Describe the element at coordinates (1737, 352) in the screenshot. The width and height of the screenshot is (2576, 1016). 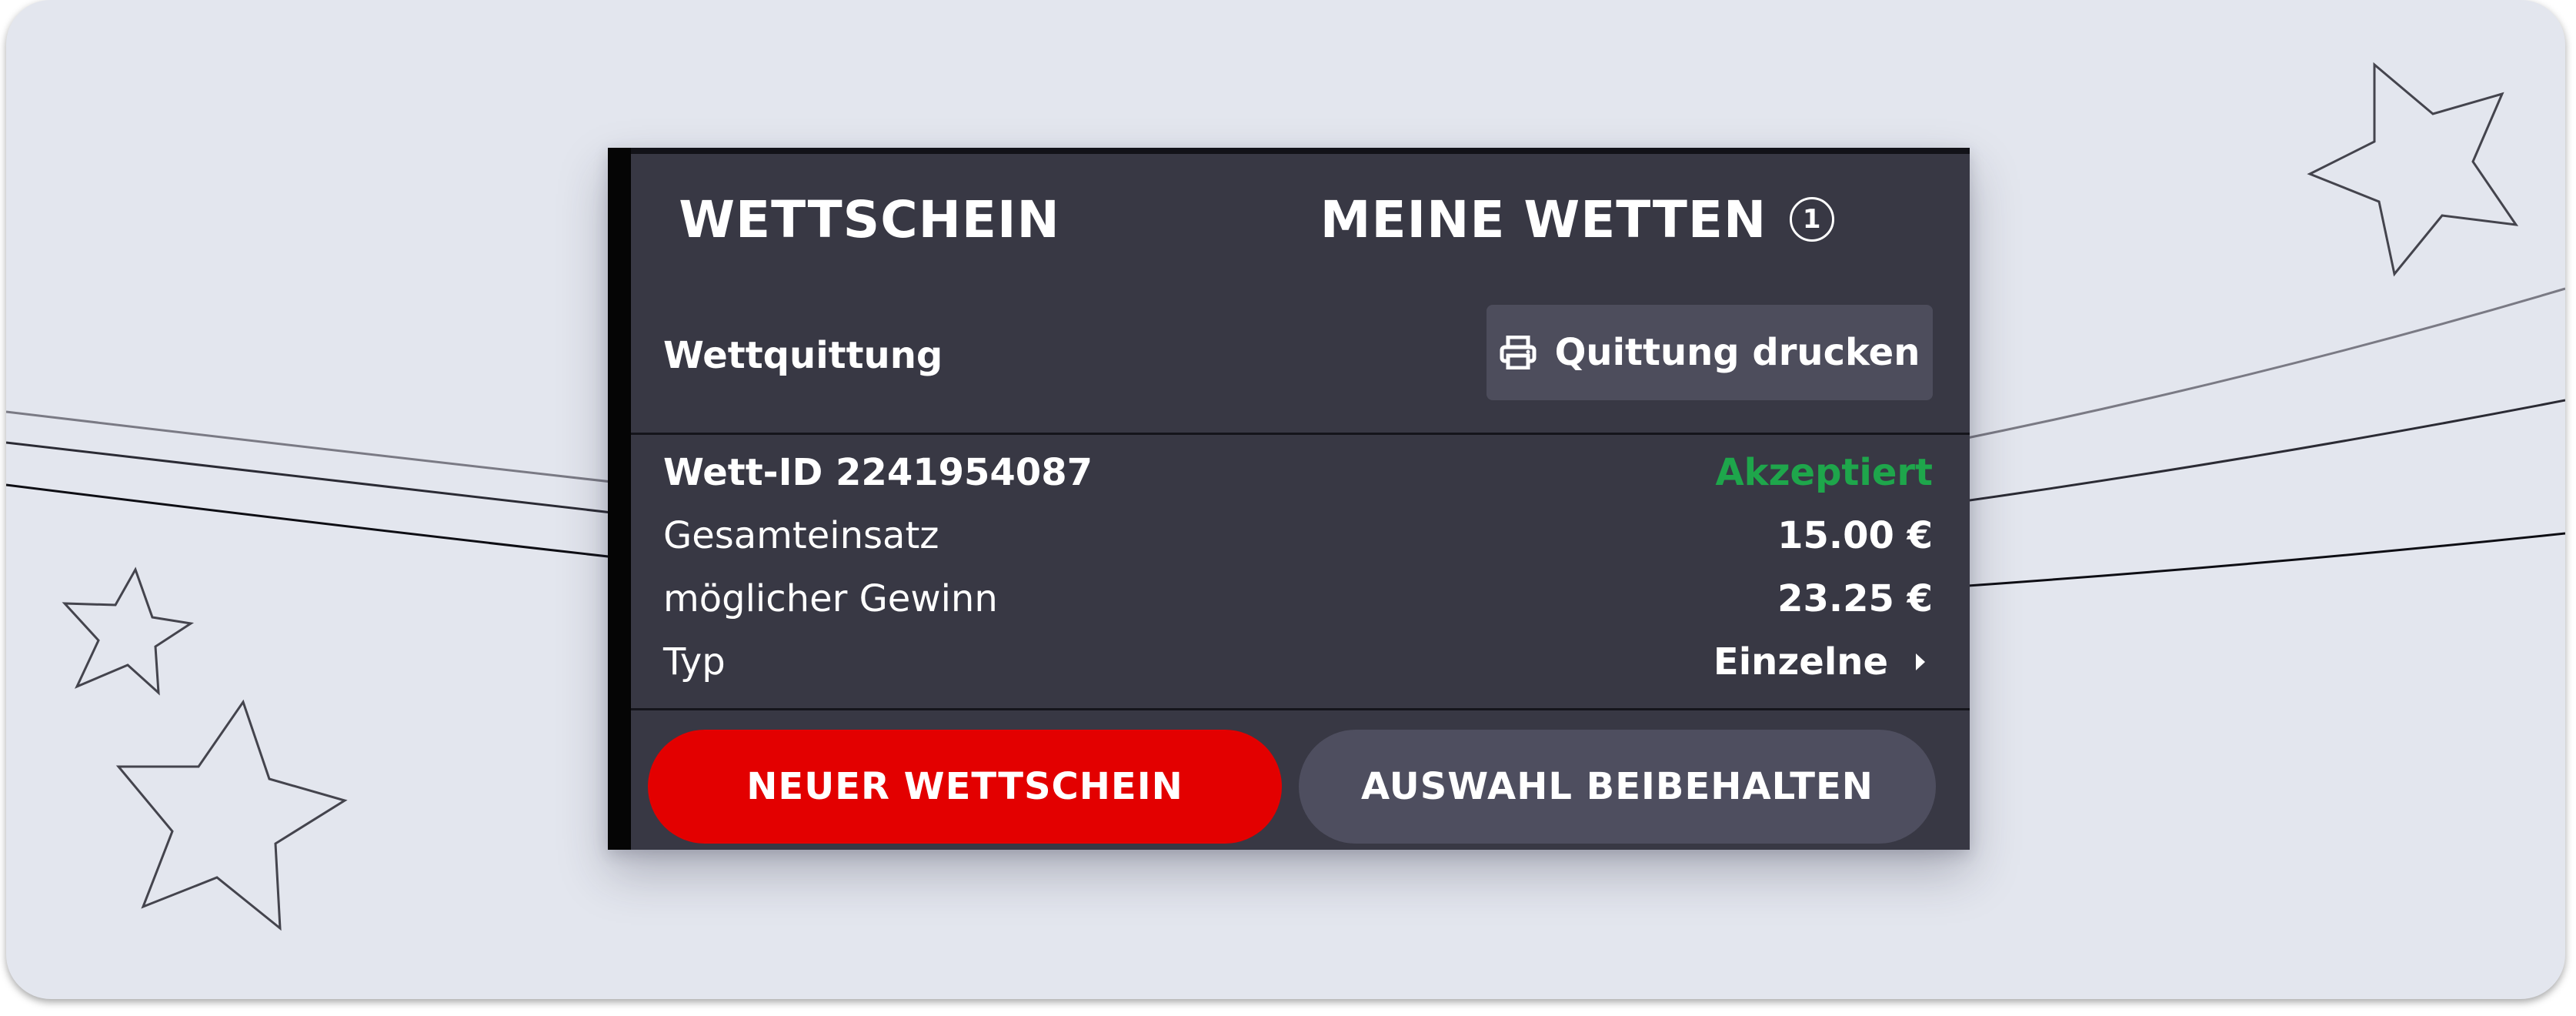
I see `print-receipt-label: Quittung drucken` at that location.